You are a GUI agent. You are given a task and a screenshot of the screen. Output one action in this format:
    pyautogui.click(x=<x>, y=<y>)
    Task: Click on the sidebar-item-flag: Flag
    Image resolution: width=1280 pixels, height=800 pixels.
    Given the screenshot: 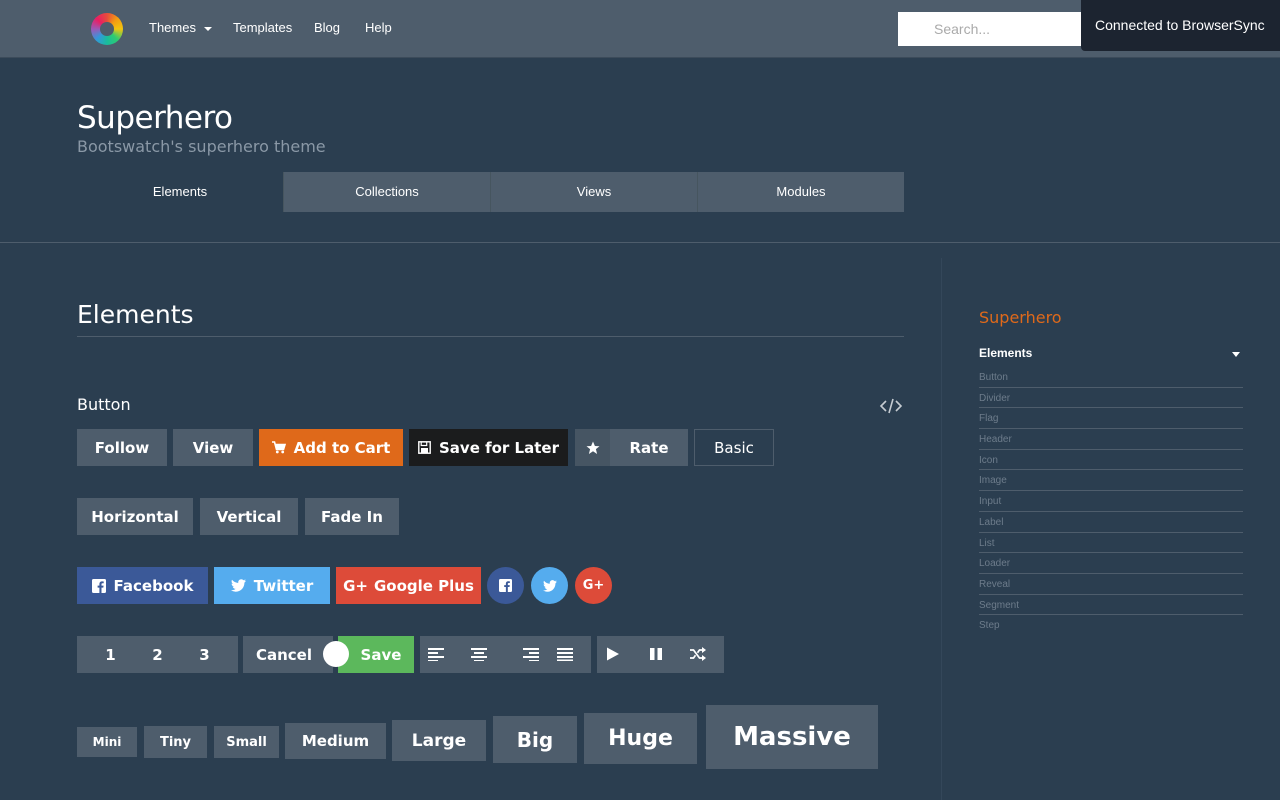 What is the action you would take?
    pyautogui.click(x=1111, y=419)
    